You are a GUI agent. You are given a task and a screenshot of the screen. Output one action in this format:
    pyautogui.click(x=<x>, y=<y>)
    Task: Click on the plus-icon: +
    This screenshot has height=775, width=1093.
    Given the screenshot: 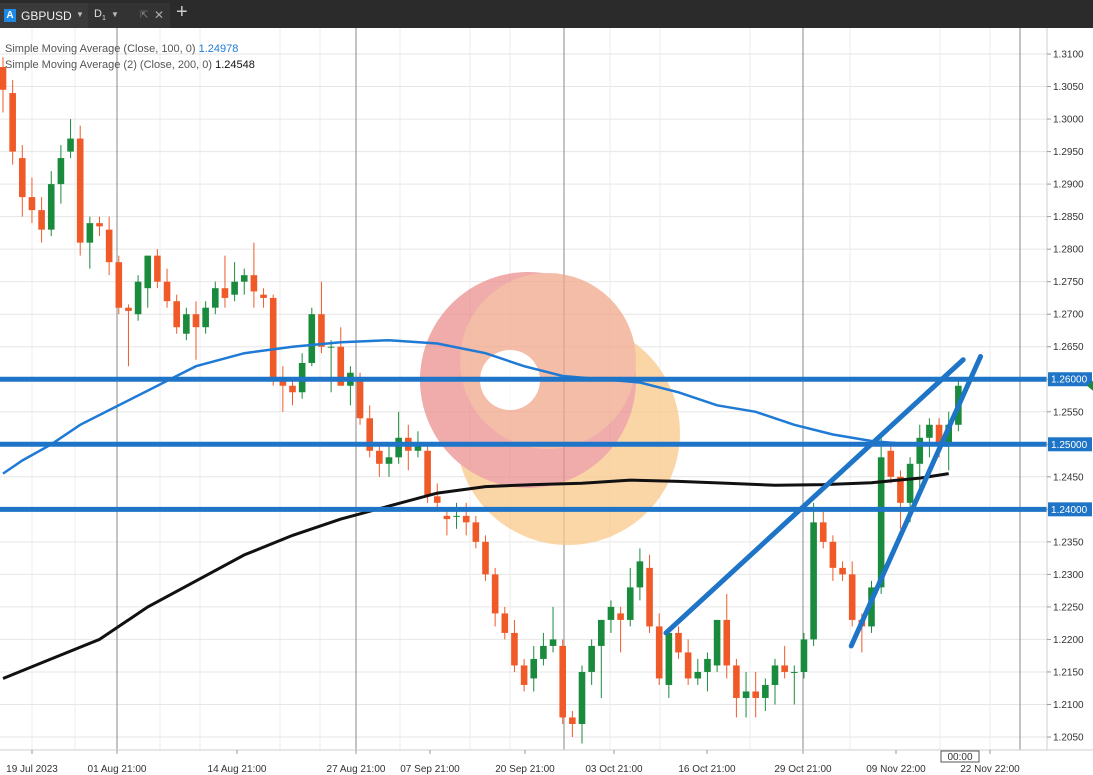 What is the action you would take?
    pyautogui.click(x=182, y=12)
    